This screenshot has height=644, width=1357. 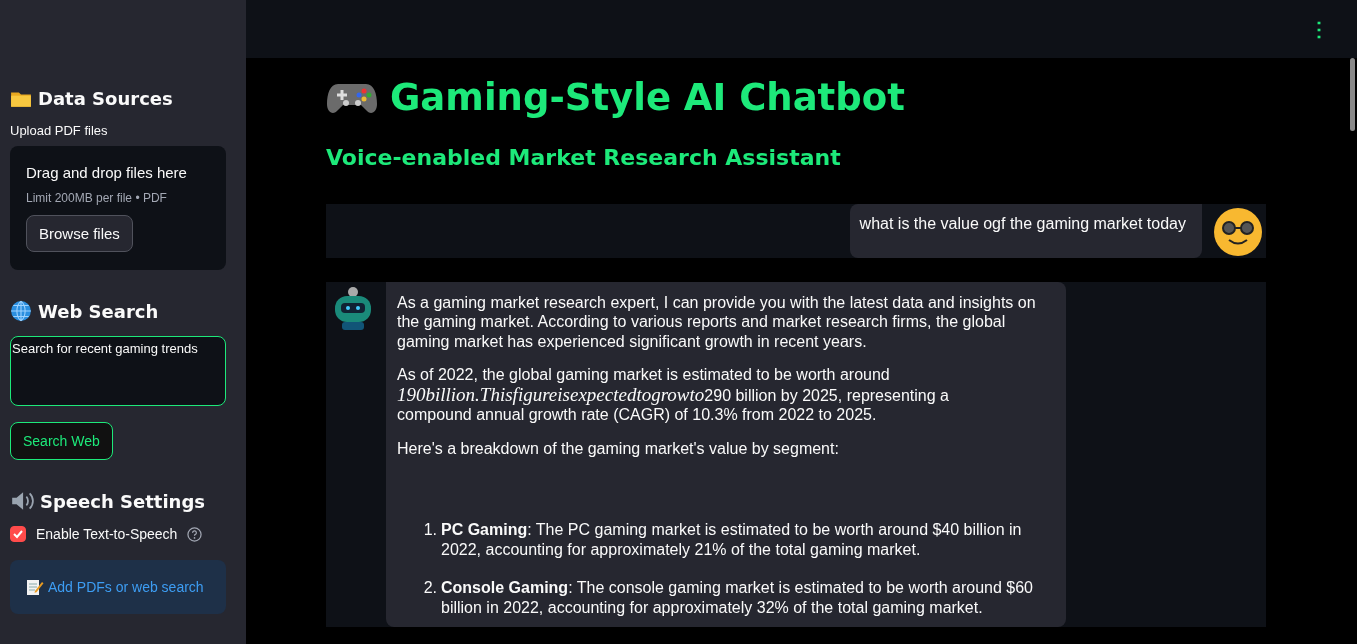 I want to click on dropzone-hint: Limit 200MB per file • PDF, so click(x=96, y=198).